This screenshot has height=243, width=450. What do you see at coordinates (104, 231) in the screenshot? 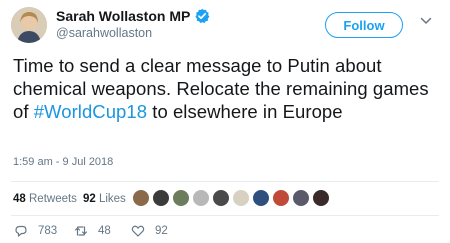
I see `retweet-count: 48` at bounding box center [104, 231].